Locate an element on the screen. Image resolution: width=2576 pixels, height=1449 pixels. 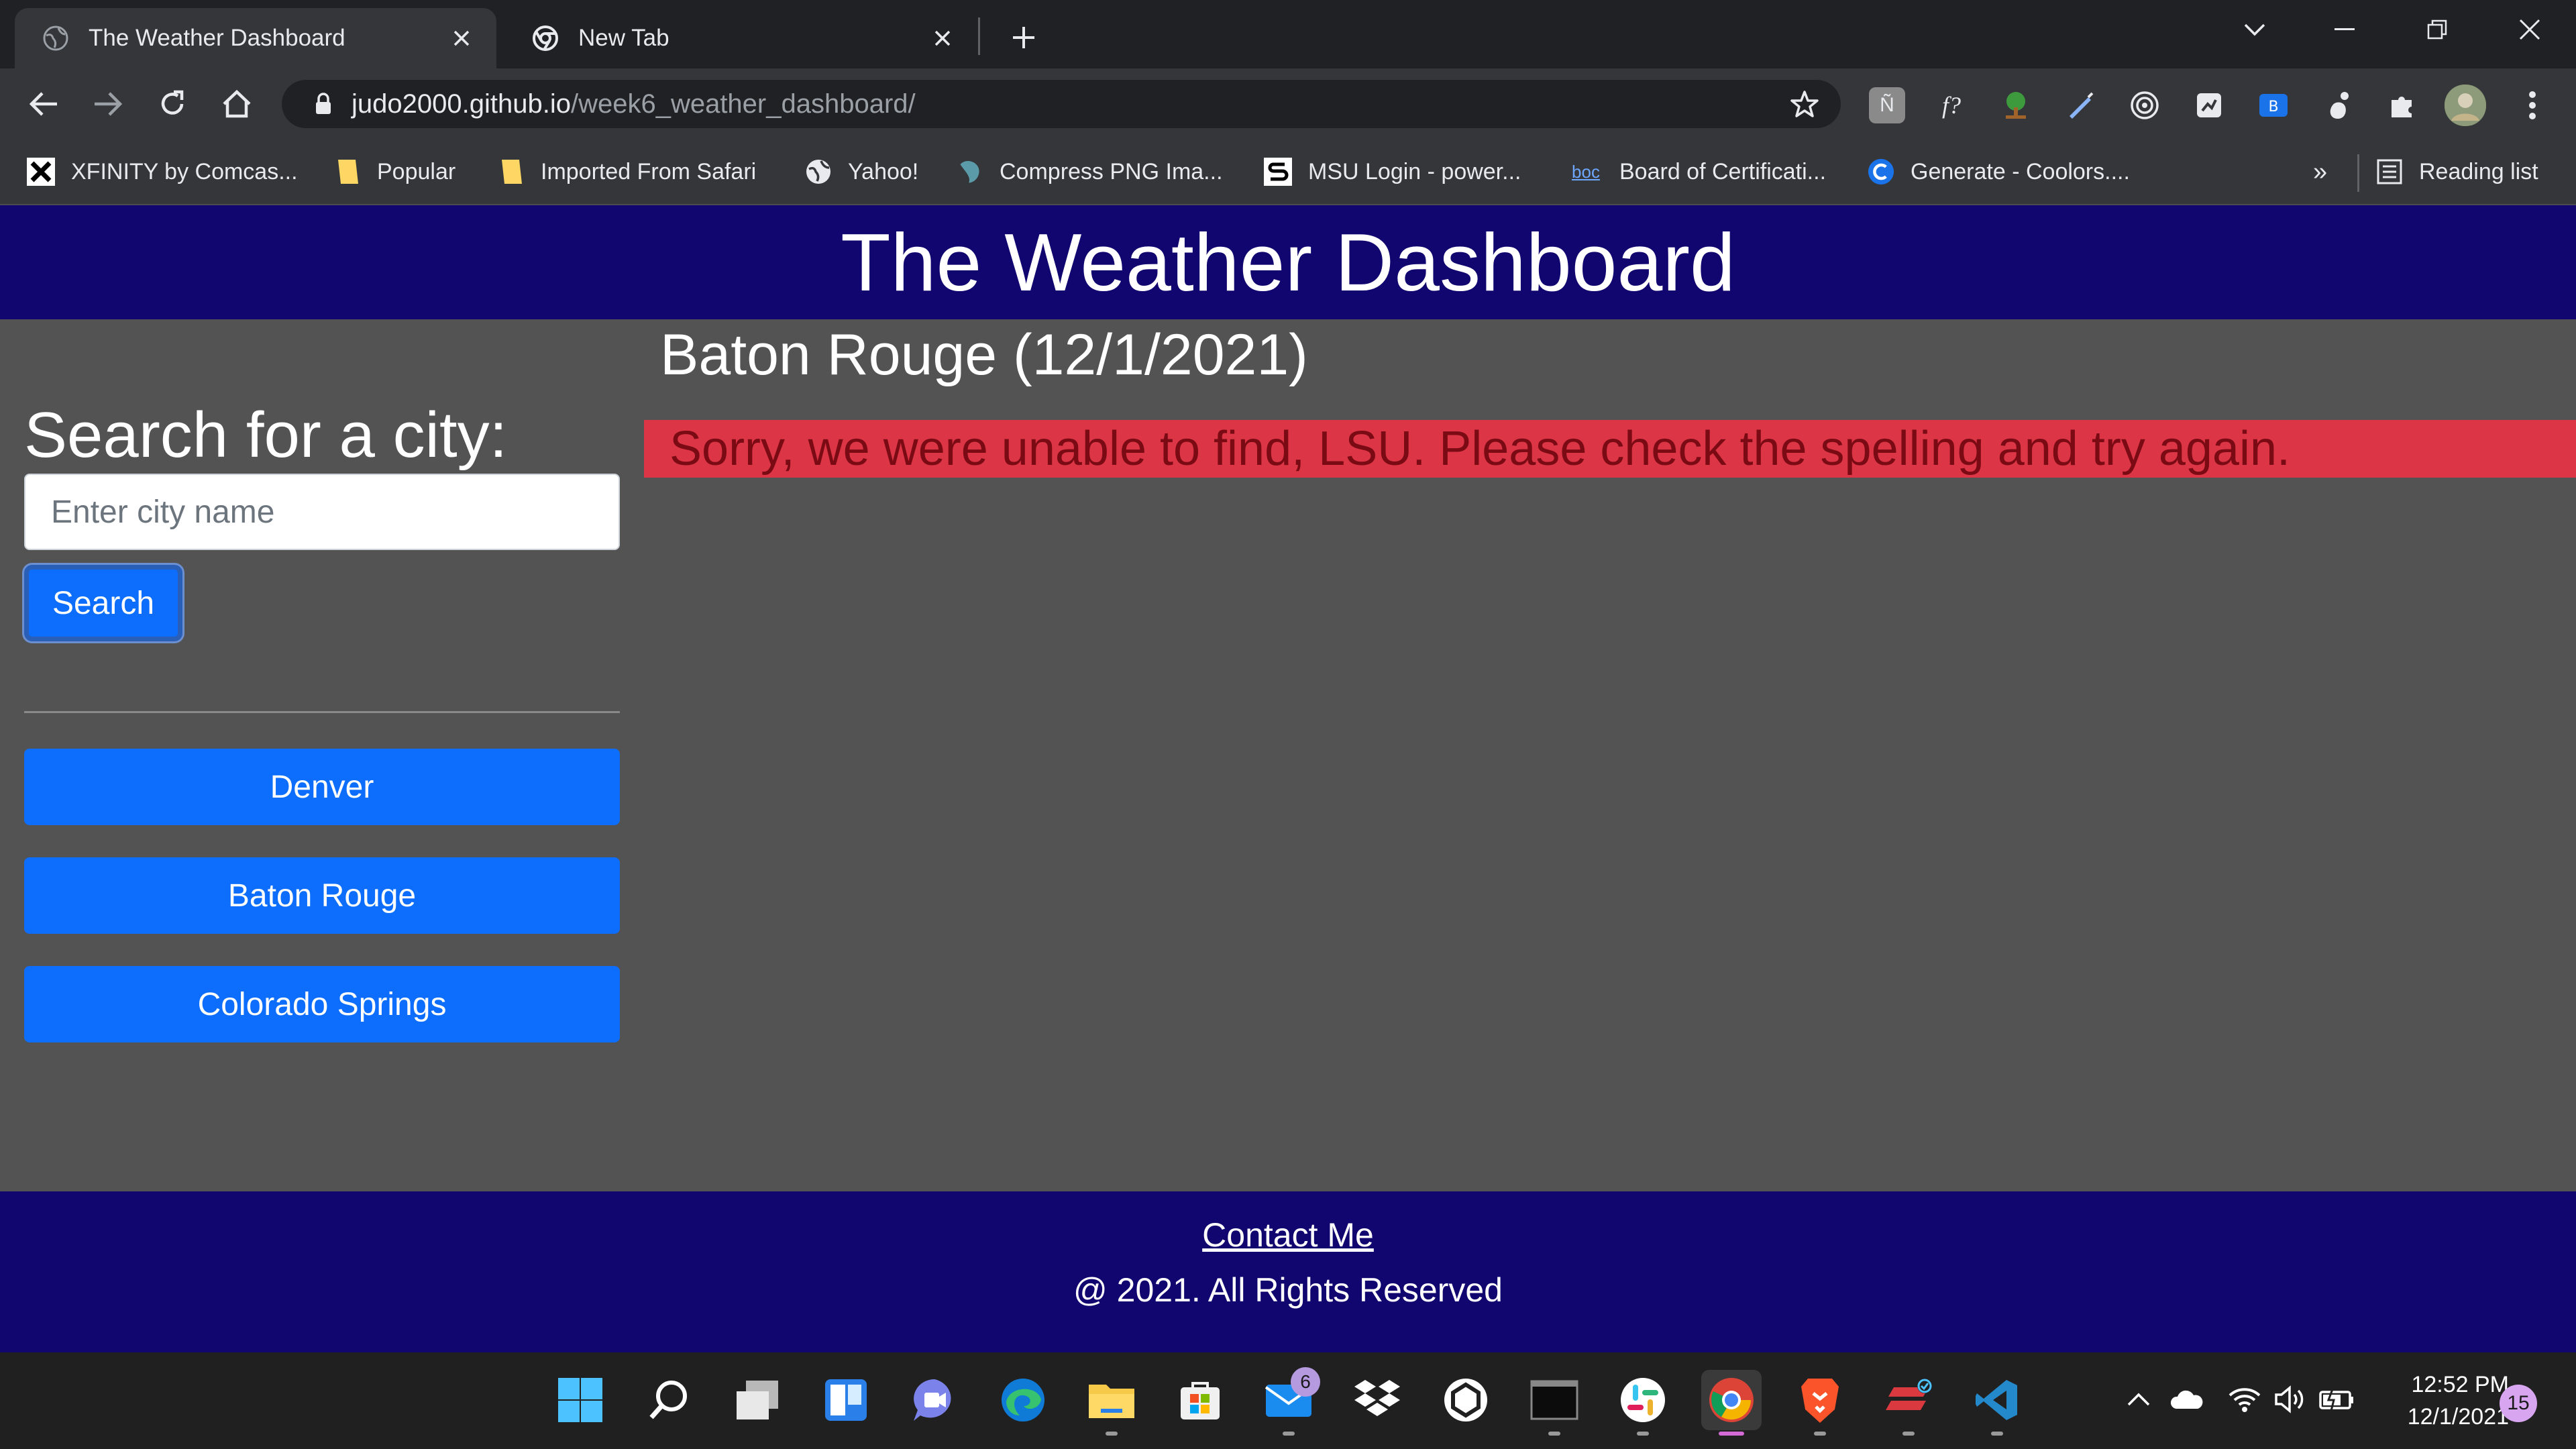
svg-text: B is located at coordinates (2273, 107).